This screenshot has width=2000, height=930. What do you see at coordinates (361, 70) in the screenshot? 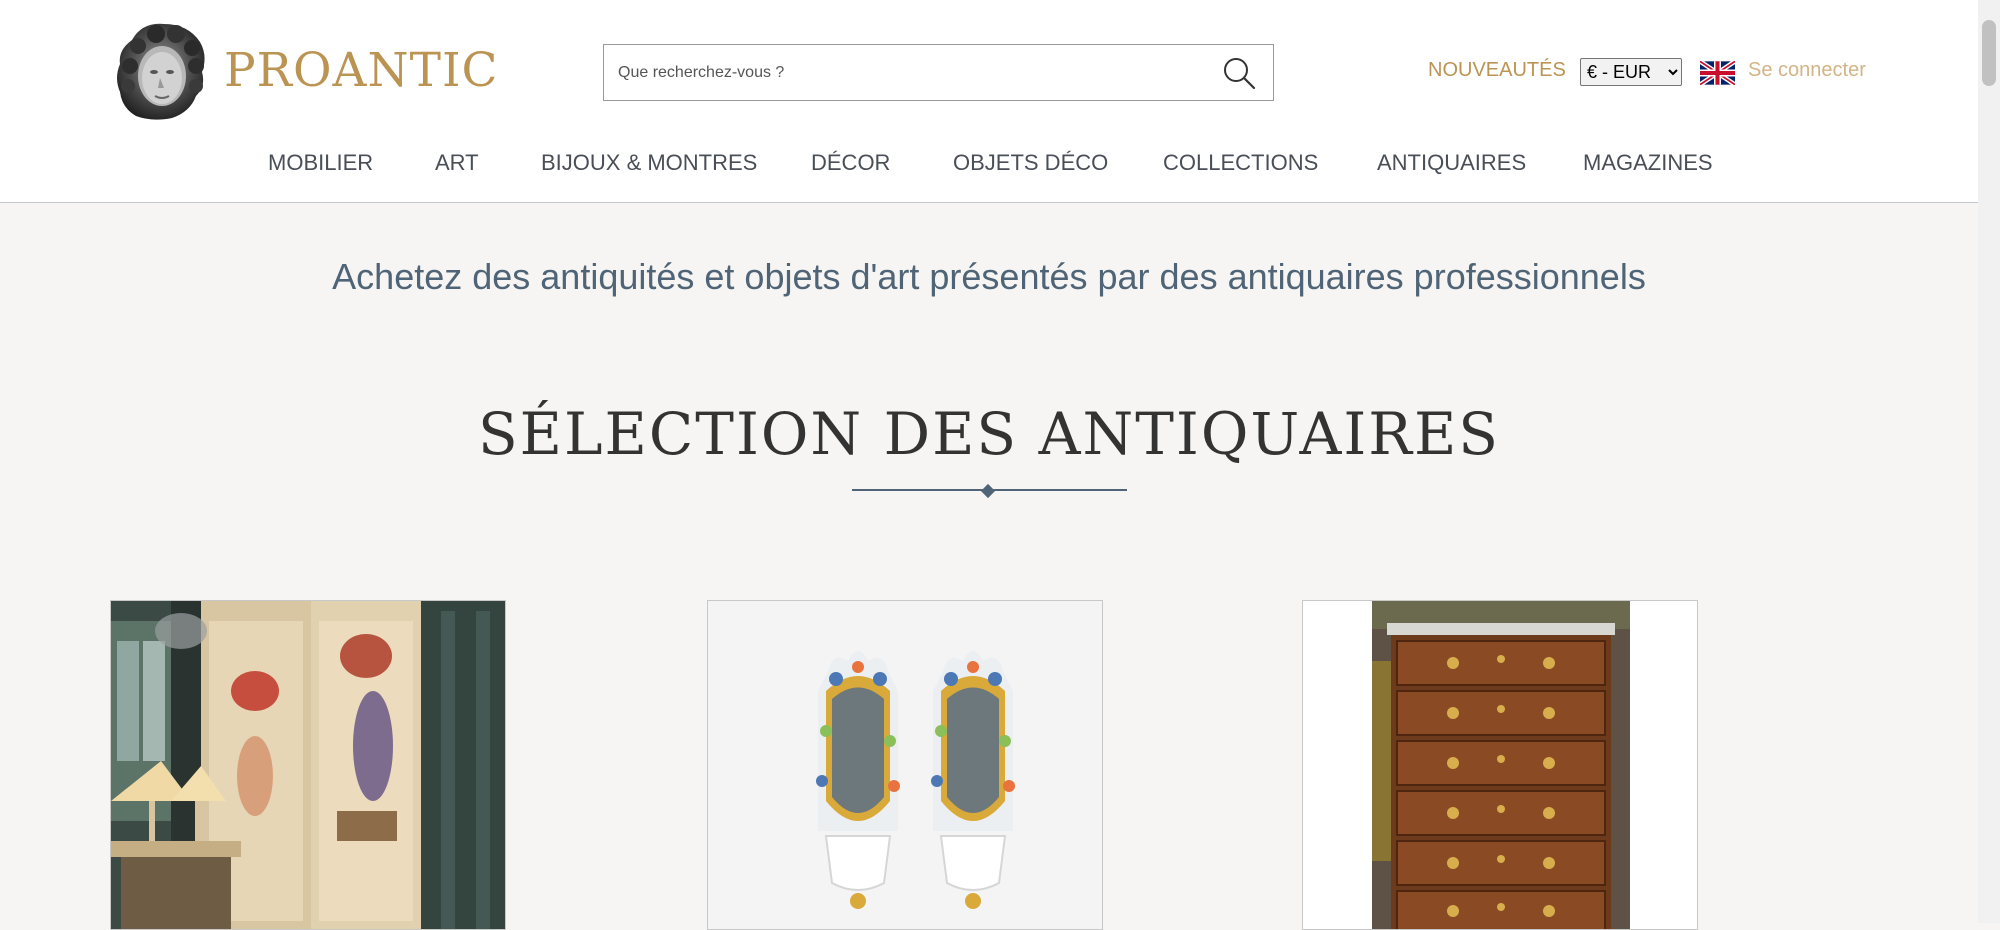
I see `site-logo-text: PROANTIC` at bounding box center [361, 70].